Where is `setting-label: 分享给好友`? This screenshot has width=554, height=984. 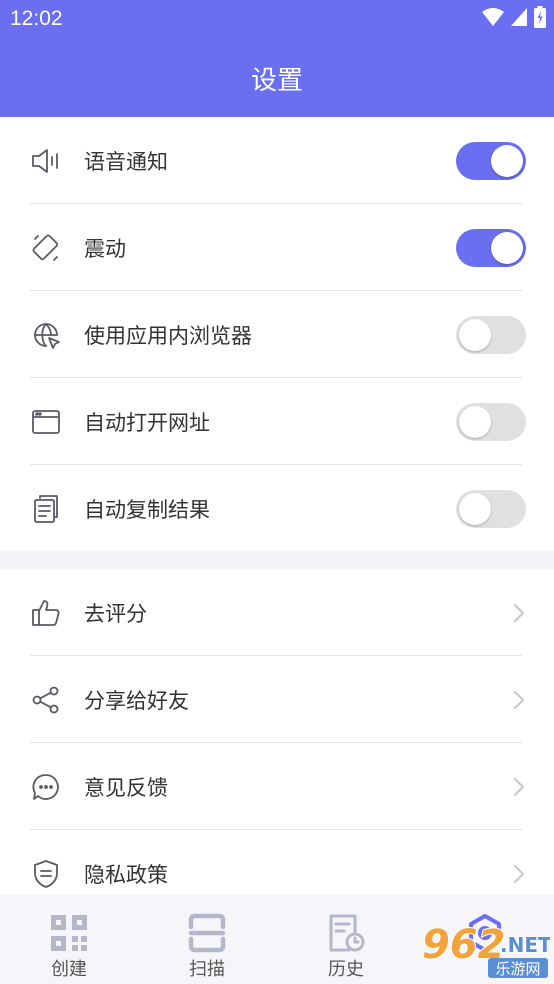 setting-label: 分享给好友 is located at coordinates (136, 700).